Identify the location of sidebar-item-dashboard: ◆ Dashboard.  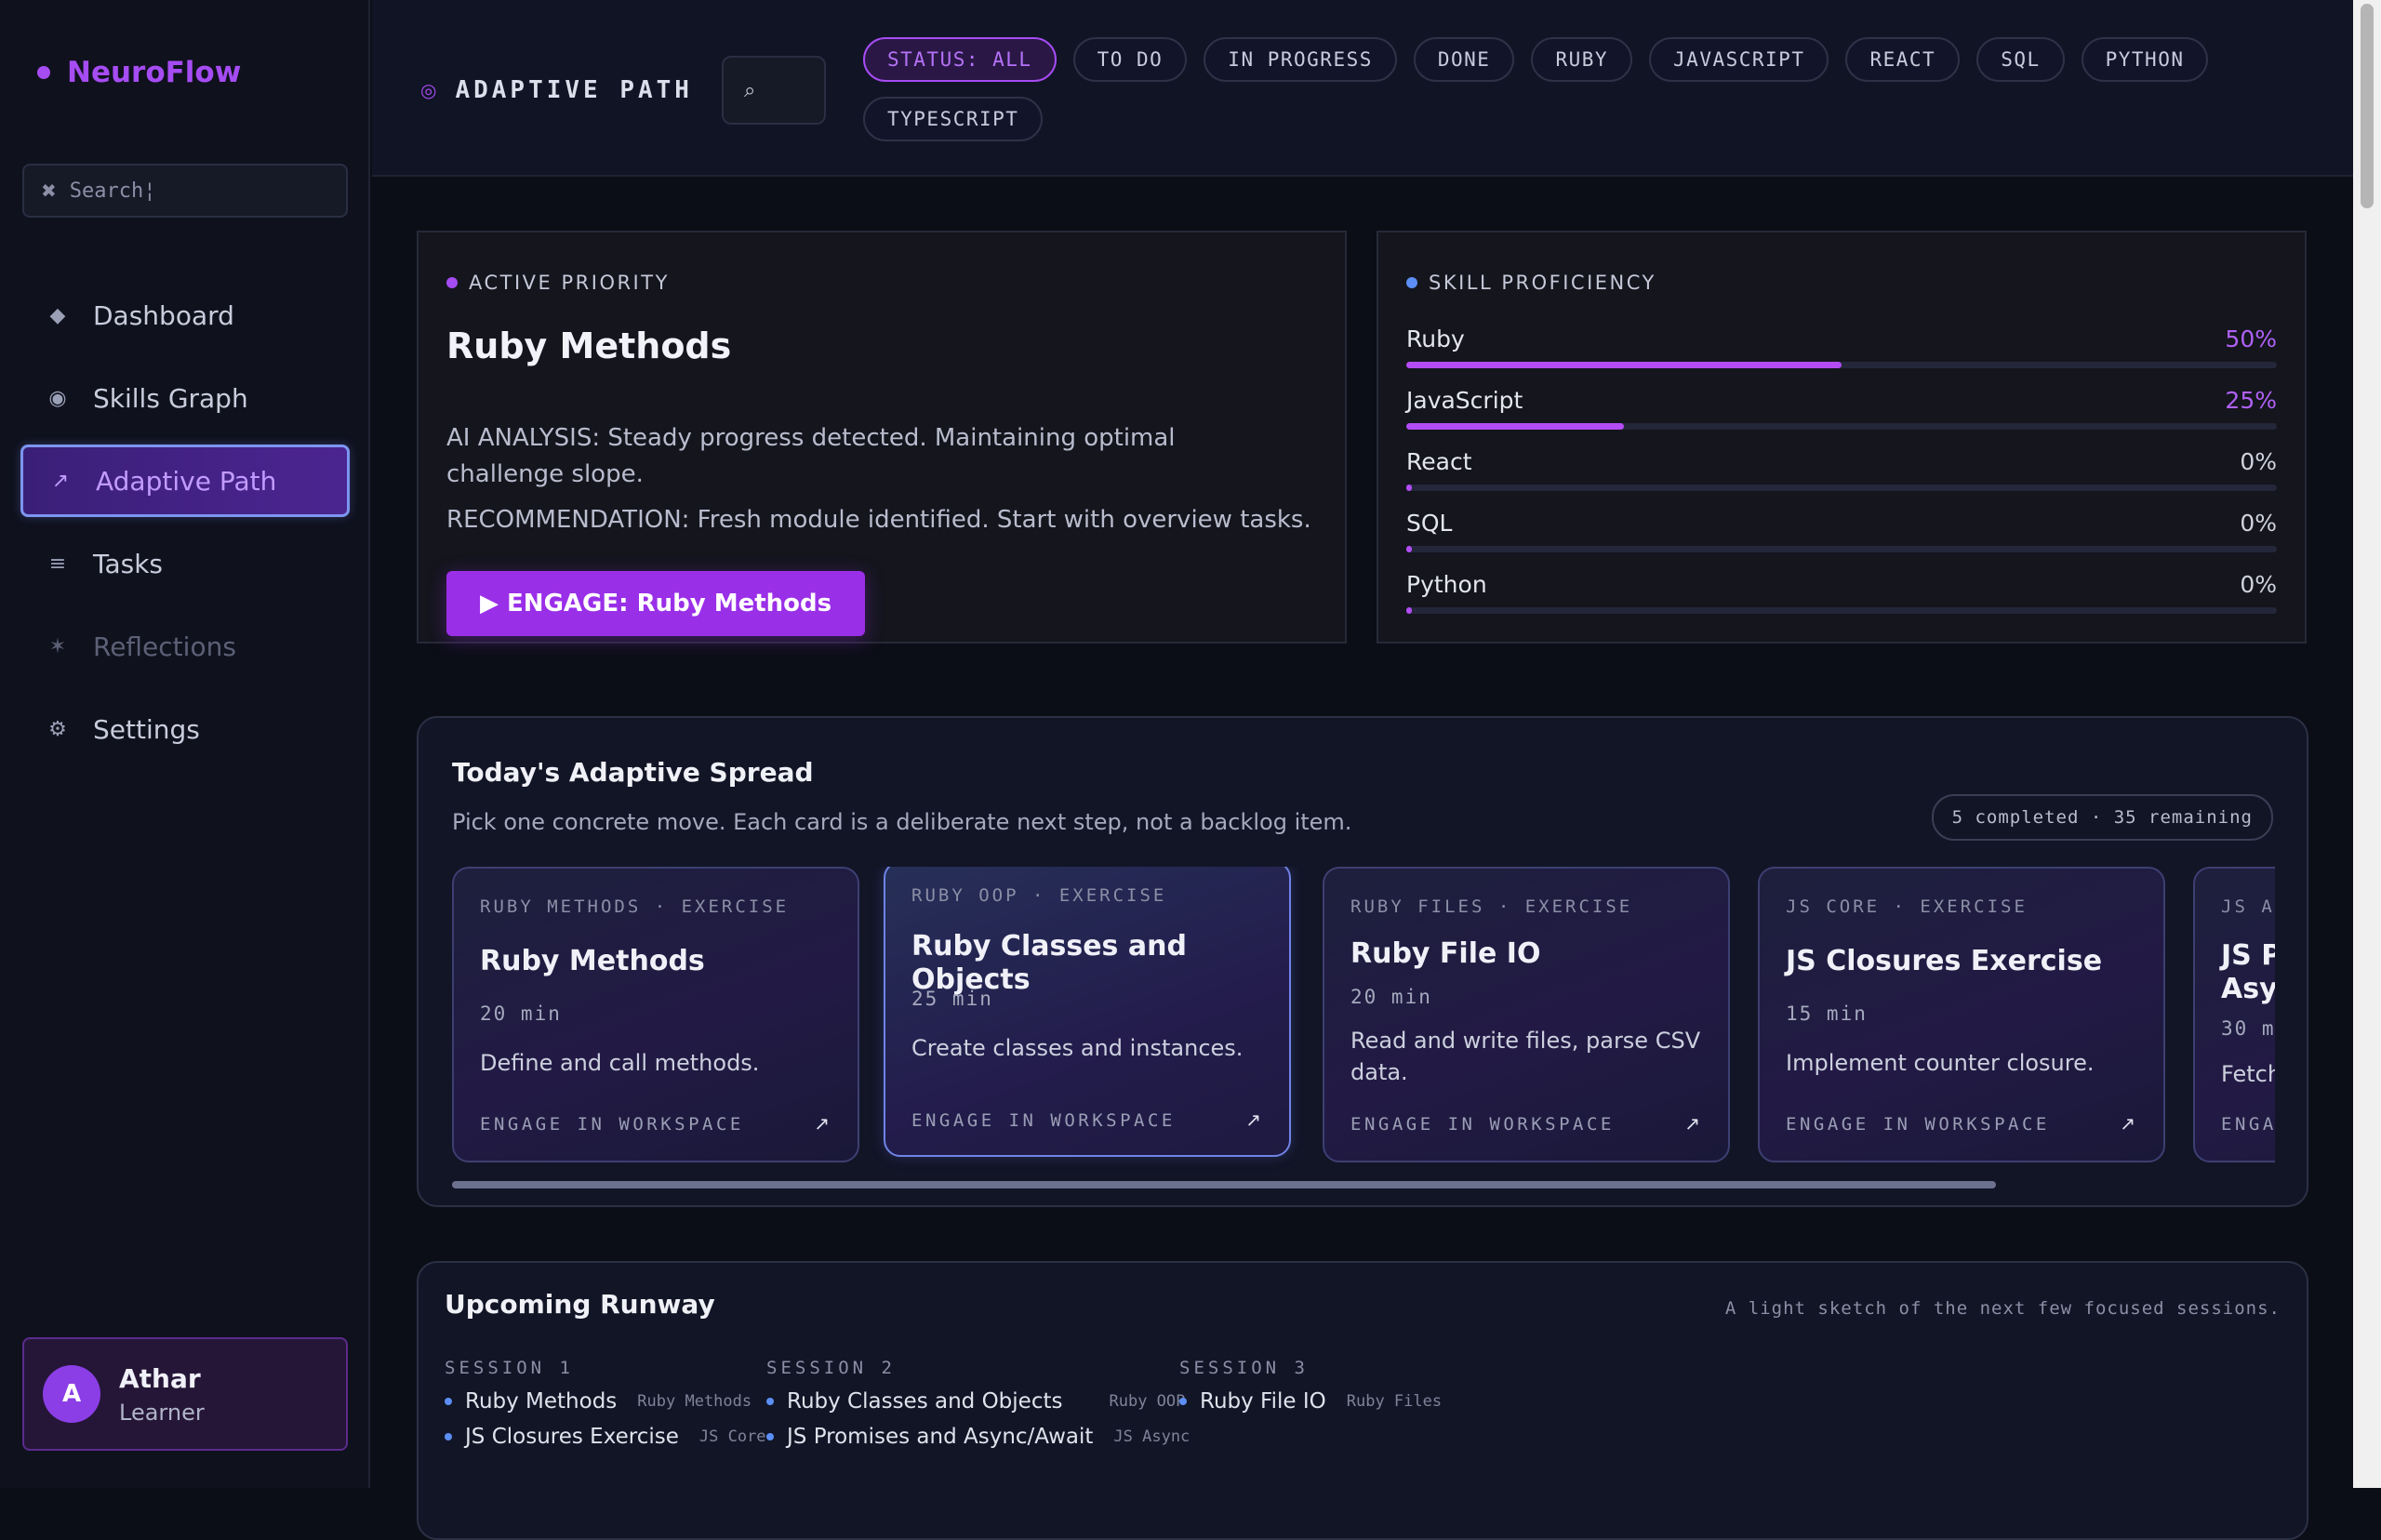
(185, 315).